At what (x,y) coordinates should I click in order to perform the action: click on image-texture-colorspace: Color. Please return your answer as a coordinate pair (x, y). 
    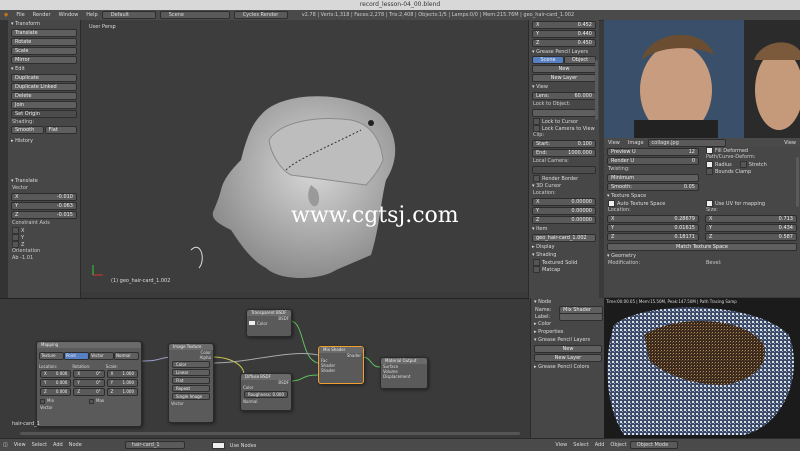
    Looking at the image, I should click on (191, 364).